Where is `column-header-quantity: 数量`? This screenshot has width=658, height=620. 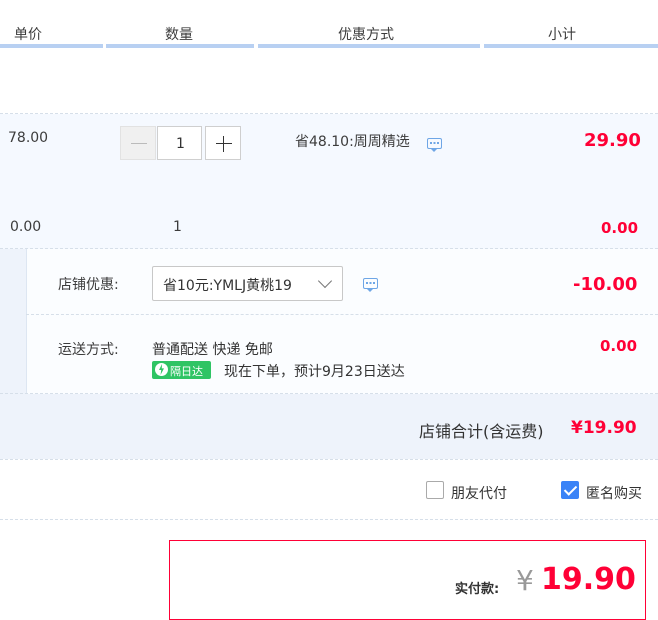
column-header-quantity: 数量 is located at coordinates (179, 35).